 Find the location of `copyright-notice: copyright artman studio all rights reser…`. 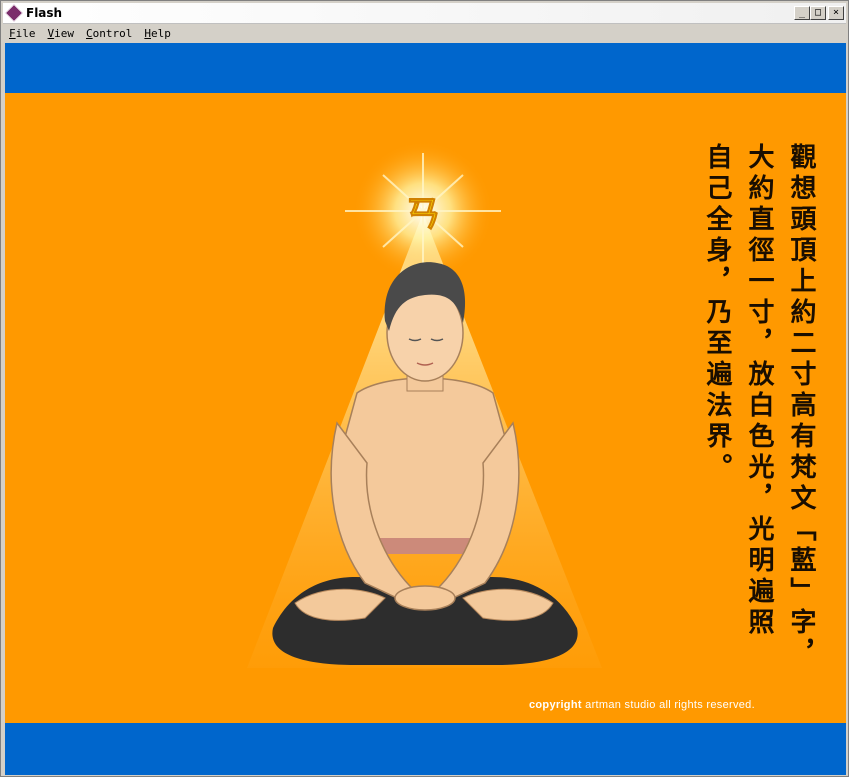

copyright-notice: copyright artman studio all rights reser… is located at coordinates (642, 705).